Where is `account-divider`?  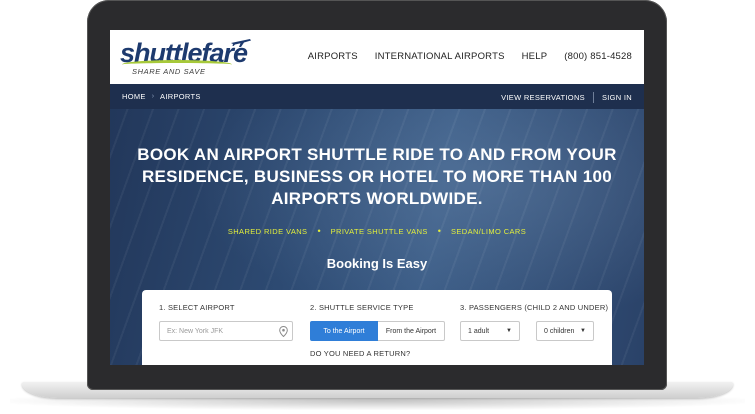
account-divider is located at coordinates (593, 97).